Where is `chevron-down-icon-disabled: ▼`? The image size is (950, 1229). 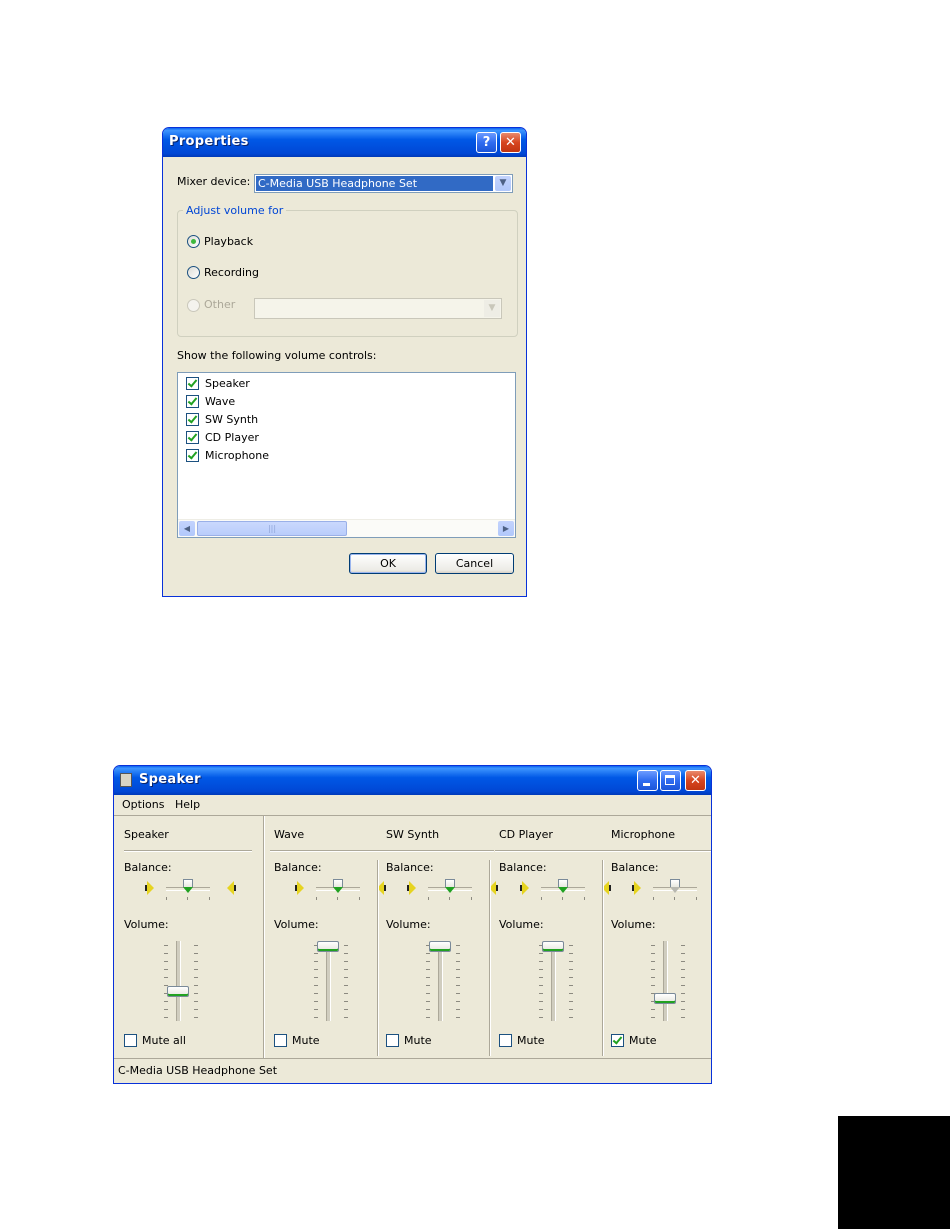 chevron-down-icon-disabled: ▼ is located at coordinates (492, 308).